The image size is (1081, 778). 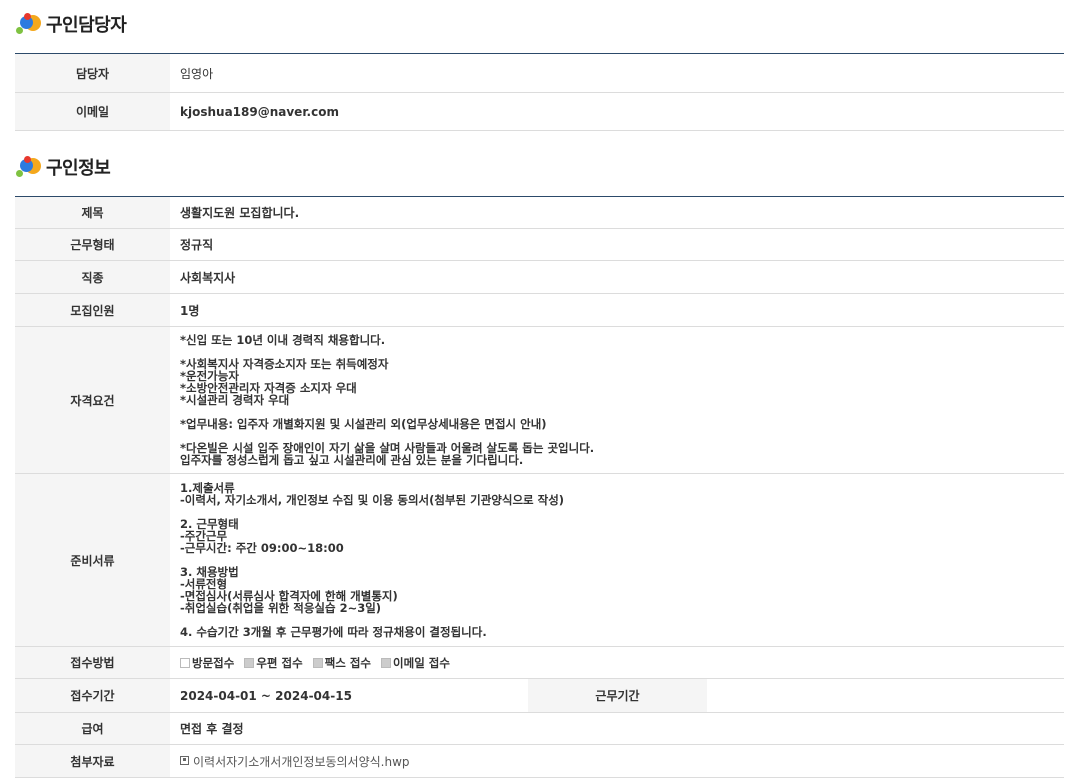 I want to click on table-row: 첨부자료 이력서자기소개서개인정보동의서양식.hwp, so click(x=539, y=761).